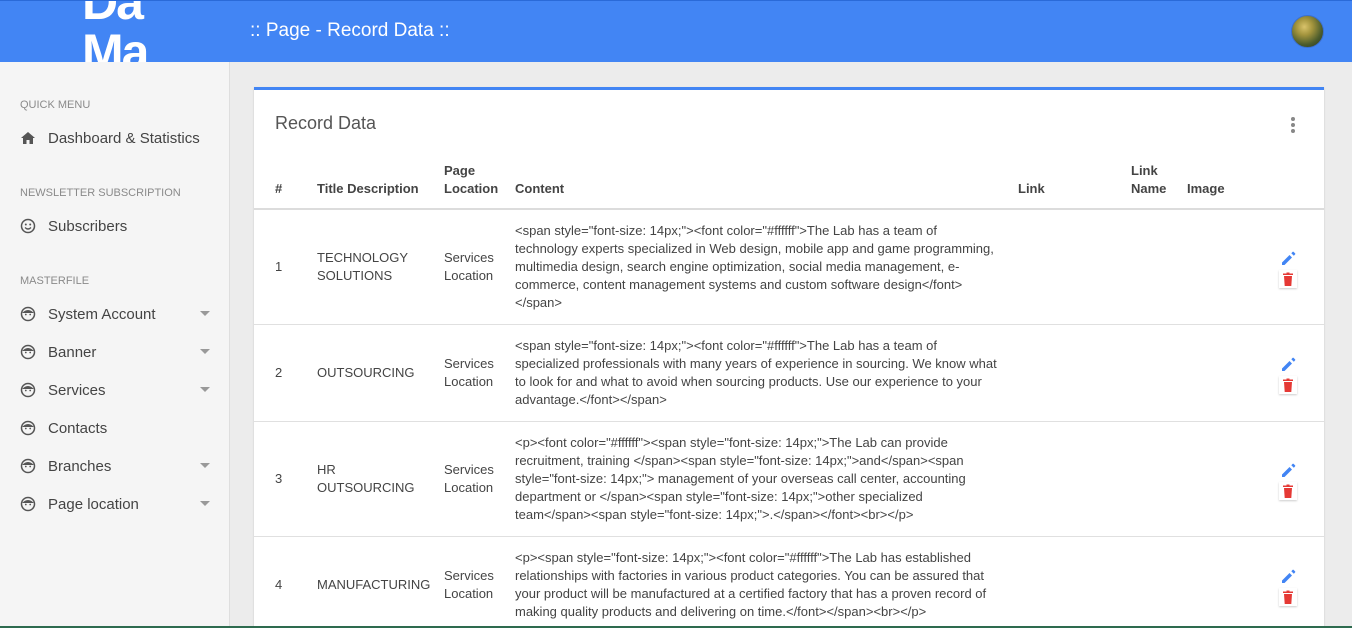  What do you see at coordinates (28, 138) in the screenshot?
I see `home-icon` at bounding box center [28, 138].